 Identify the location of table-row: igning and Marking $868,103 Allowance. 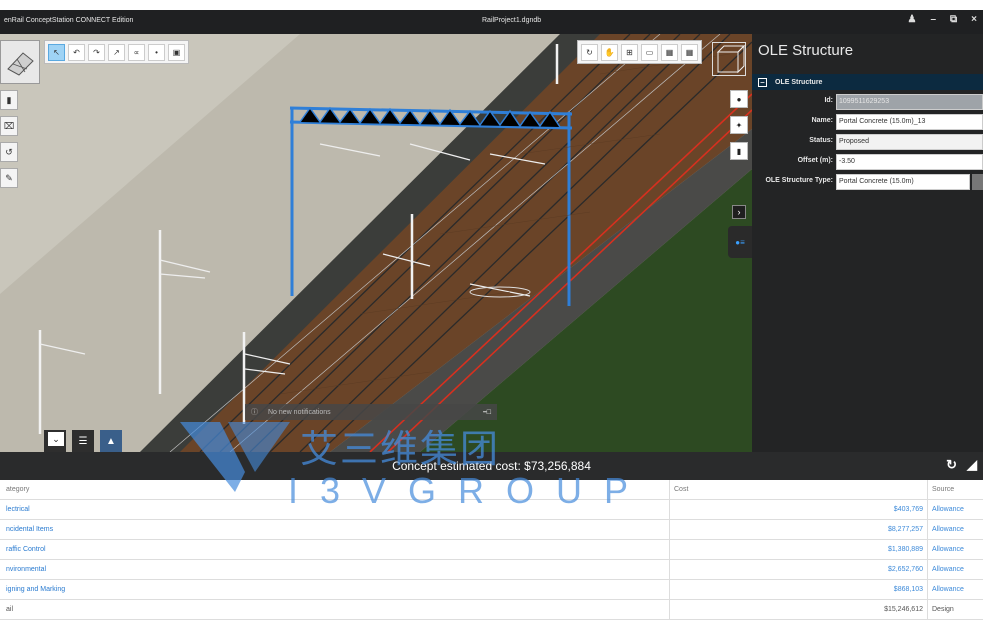
(491, 590).